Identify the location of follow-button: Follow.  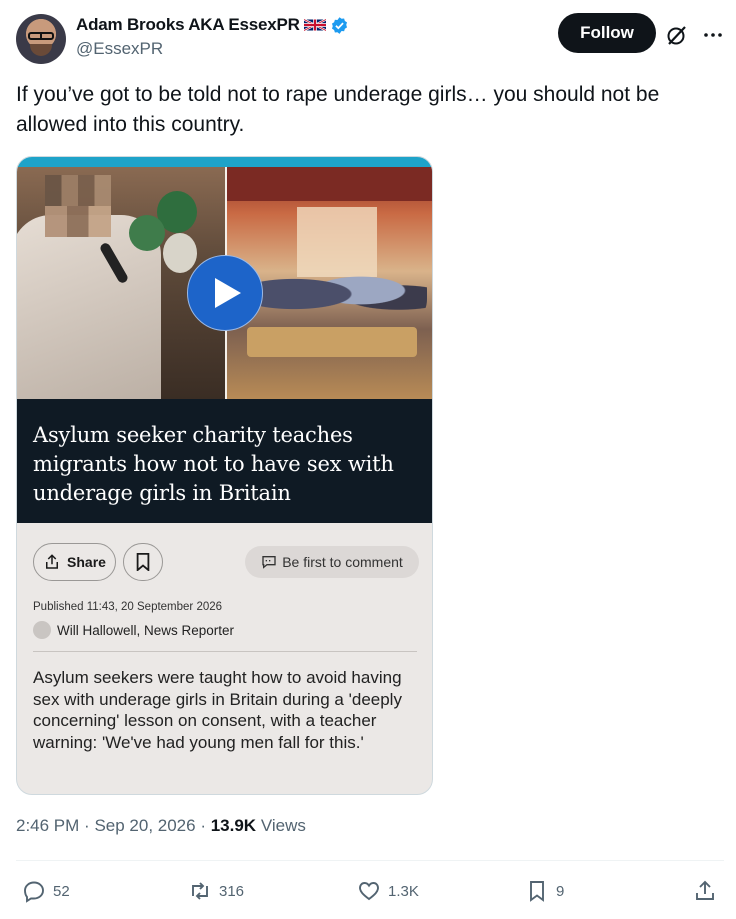
(607, 33).